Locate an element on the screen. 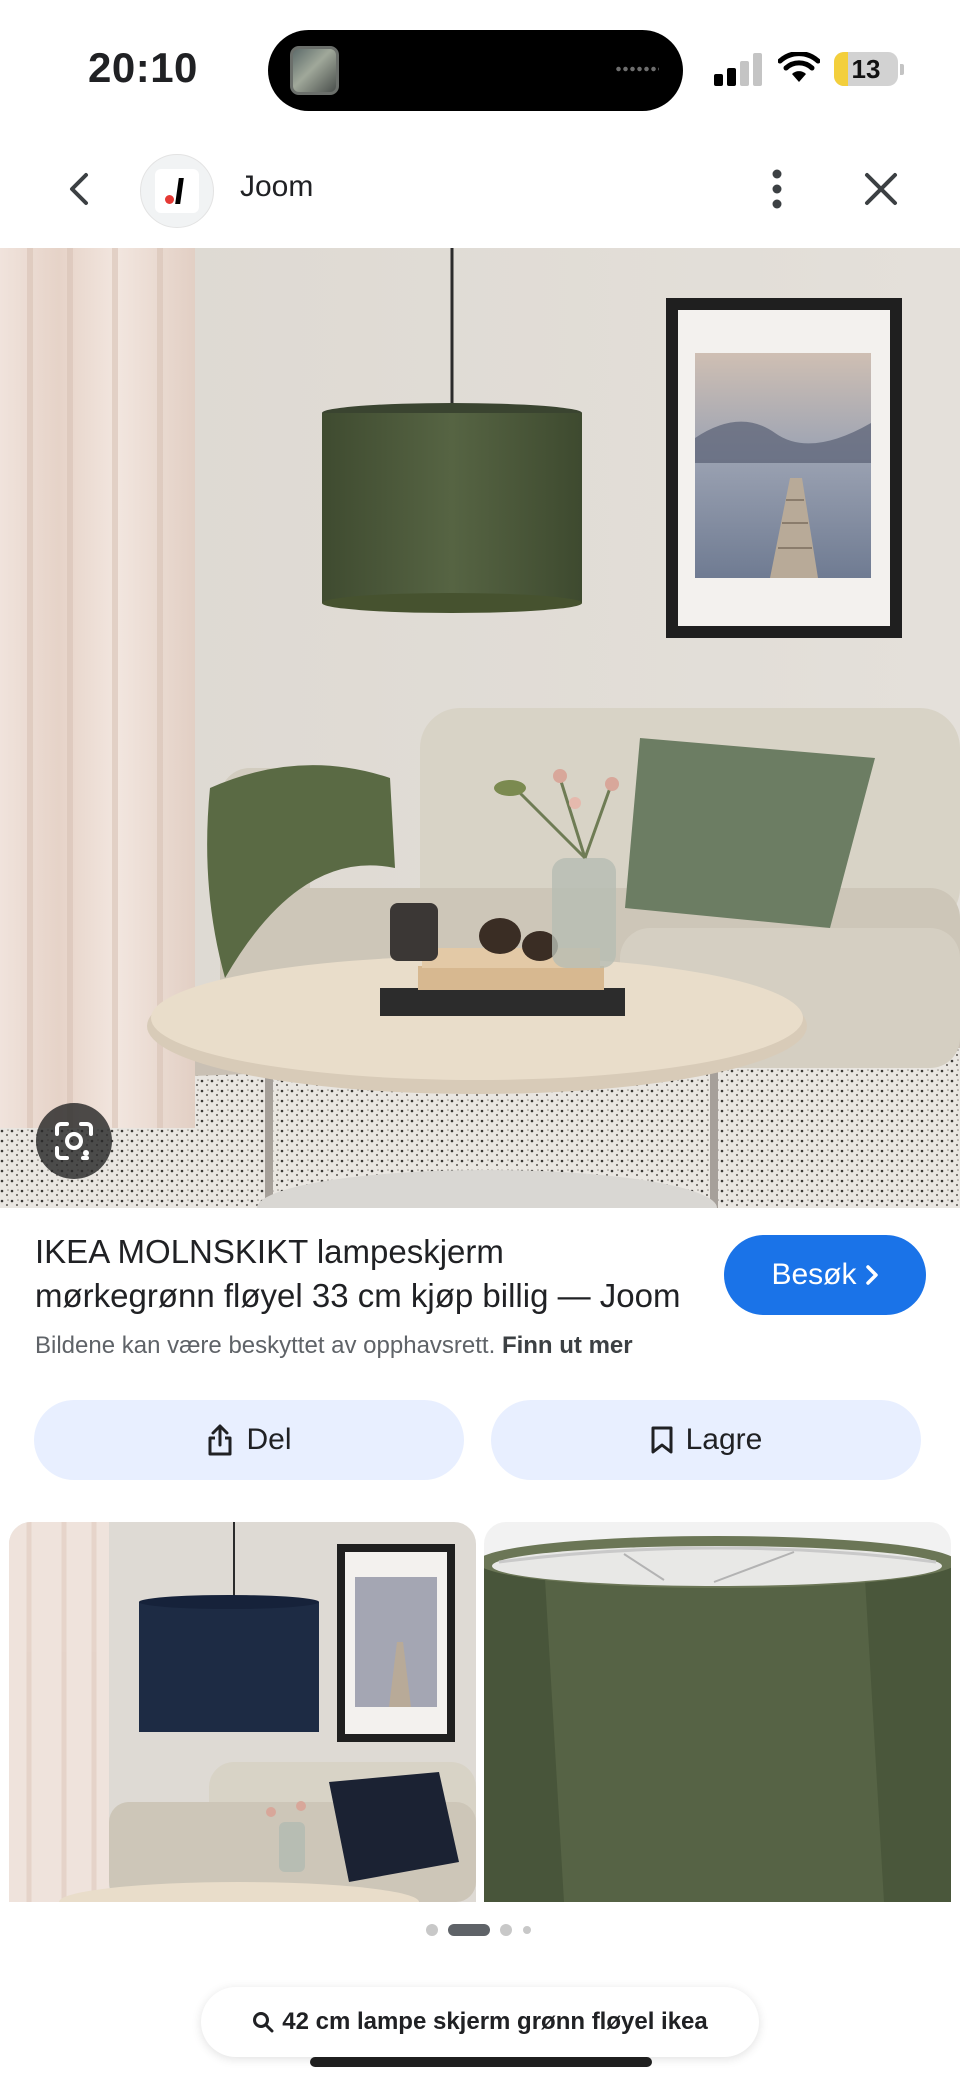 The width and height of the screenshot is (960, 2086). green-lampshade-closeup-photo is located at coordinates (717, 1712).